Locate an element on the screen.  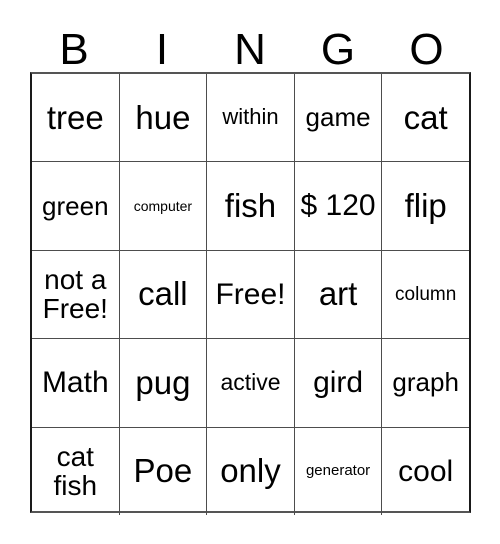
bingo-cell-label: cat is located at coordinates (425, 117).